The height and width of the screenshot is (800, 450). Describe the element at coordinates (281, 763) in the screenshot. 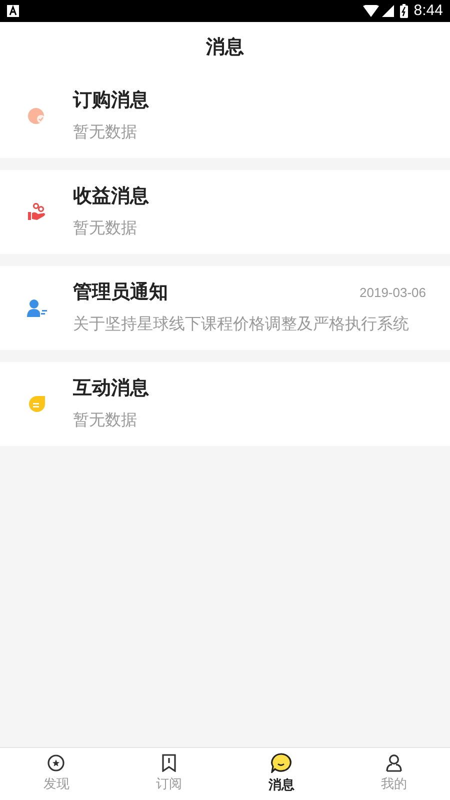

I see `smile-bubble-icon` at that location.